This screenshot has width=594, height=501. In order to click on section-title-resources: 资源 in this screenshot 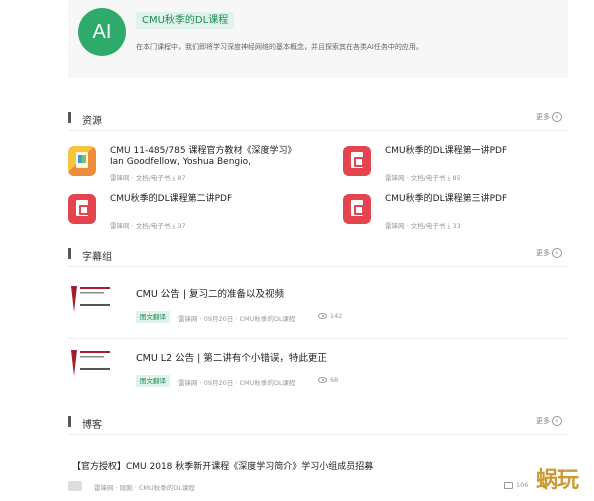, I will do `click(92, 121)`.